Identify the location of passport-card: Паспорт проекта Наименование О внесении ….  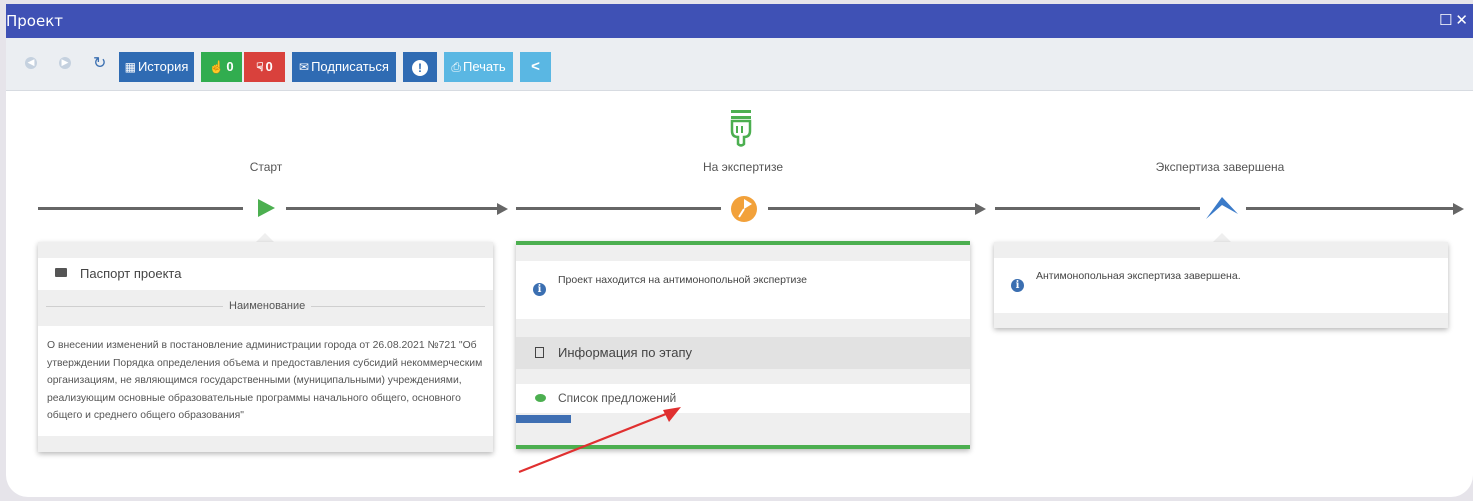
(265, 347).